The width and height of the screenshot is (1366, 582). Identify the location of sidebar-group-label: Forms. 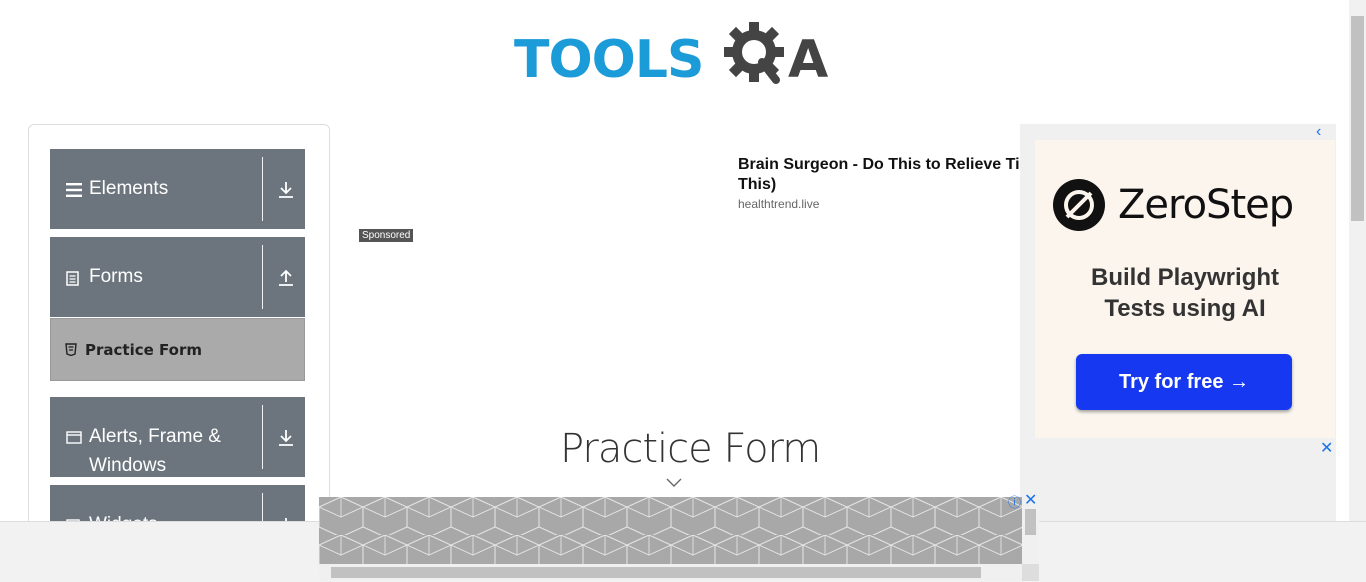
(116, 276).